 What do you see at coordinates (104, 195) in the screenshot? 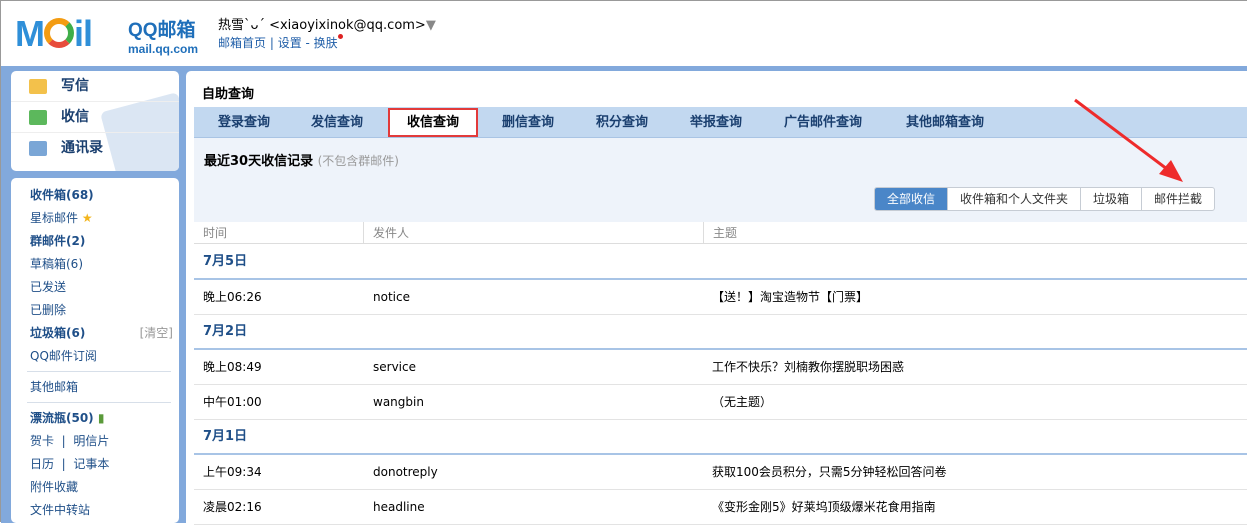
I see `folder-inbox: 收件箱(68)` at bounding box center [104, 195].